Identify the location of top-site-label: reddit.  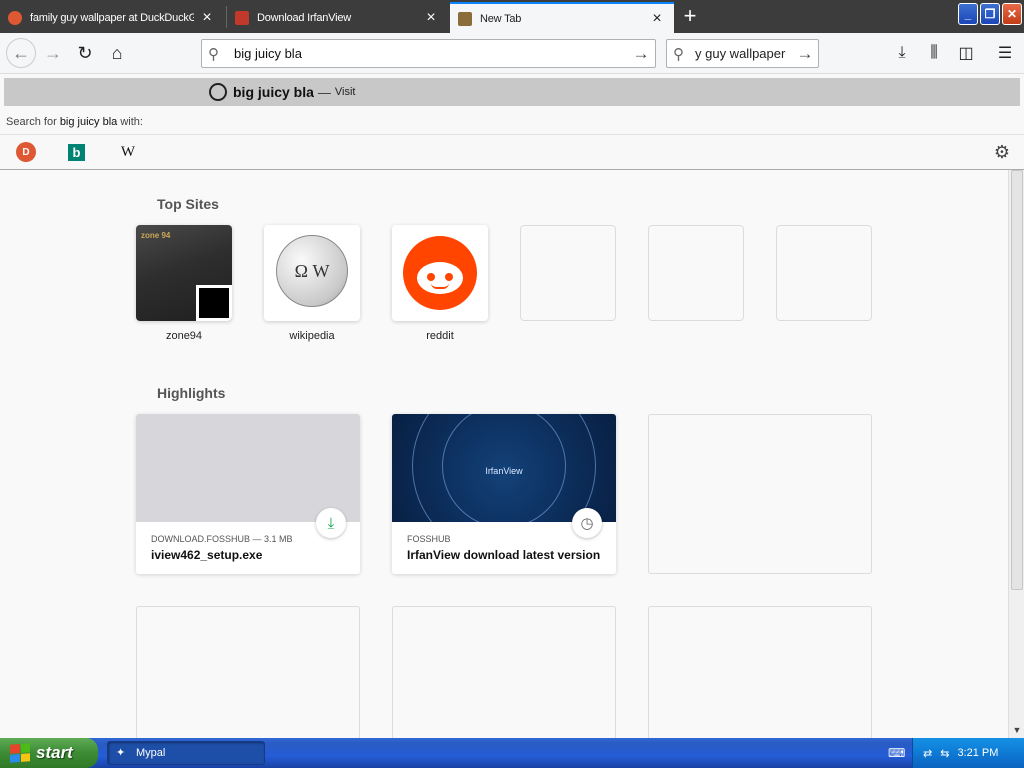
(440, 336).